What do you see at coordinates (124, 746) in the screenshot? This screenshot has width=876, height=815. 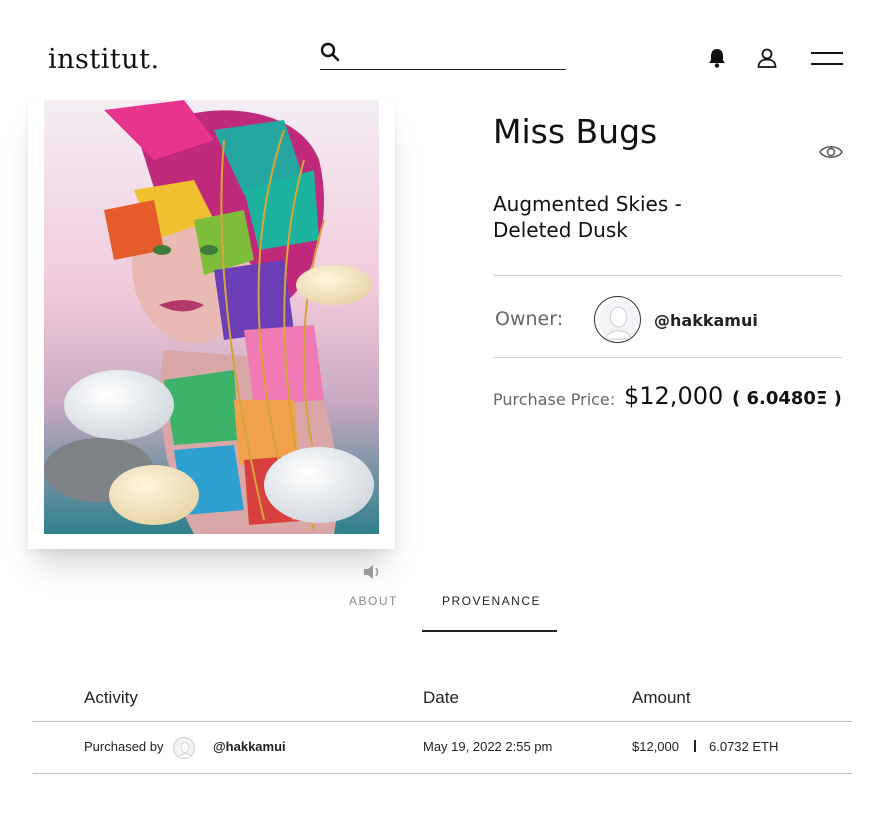 I see `row-activity: Purchased by` at bounding box center [124, 746].